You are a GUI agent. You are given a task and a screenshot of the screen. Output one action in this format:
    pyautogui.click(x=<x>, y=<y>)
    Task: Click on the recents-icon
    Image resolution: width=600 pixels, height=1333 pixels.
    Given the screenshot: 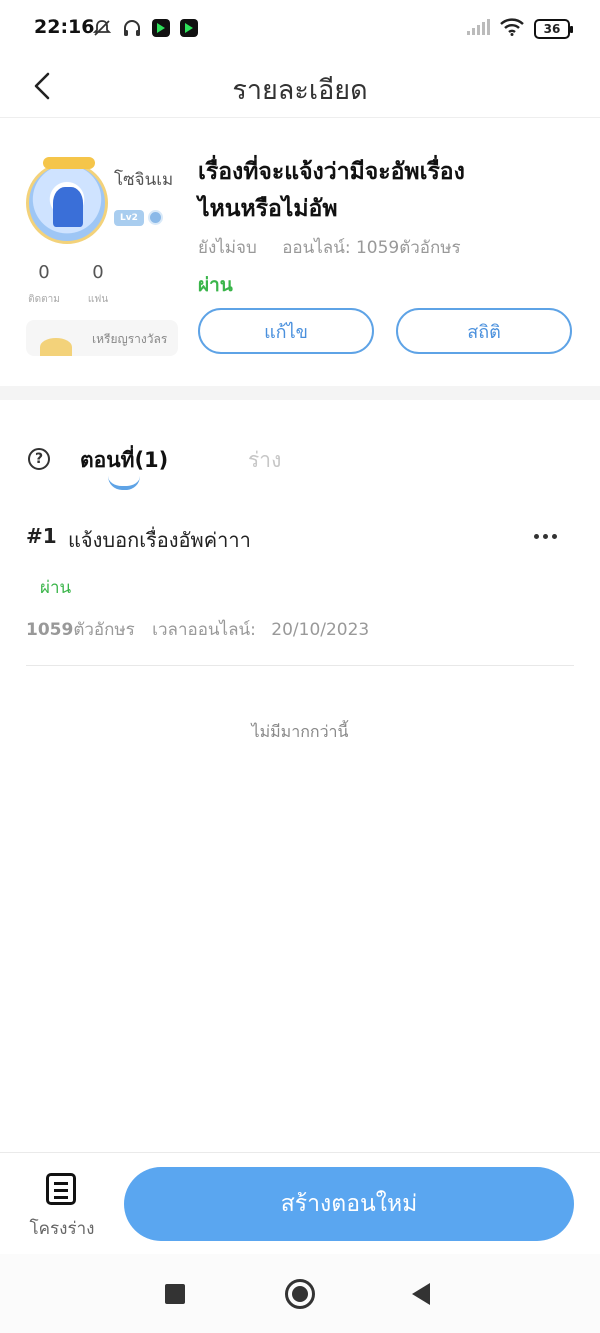 What is the action you would take?
    pyautogui.click(x=175, y=1294)
    